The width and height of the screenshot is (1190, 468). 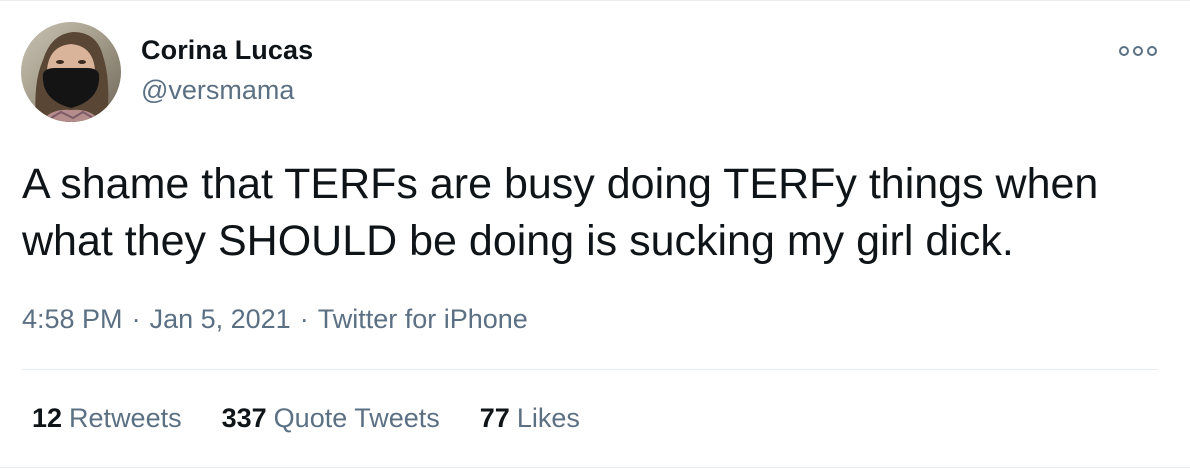 What do you see at coordinates (548, 418) in the screenshot?
I see `likes-label: Likes` at bounding box center [548, 418].